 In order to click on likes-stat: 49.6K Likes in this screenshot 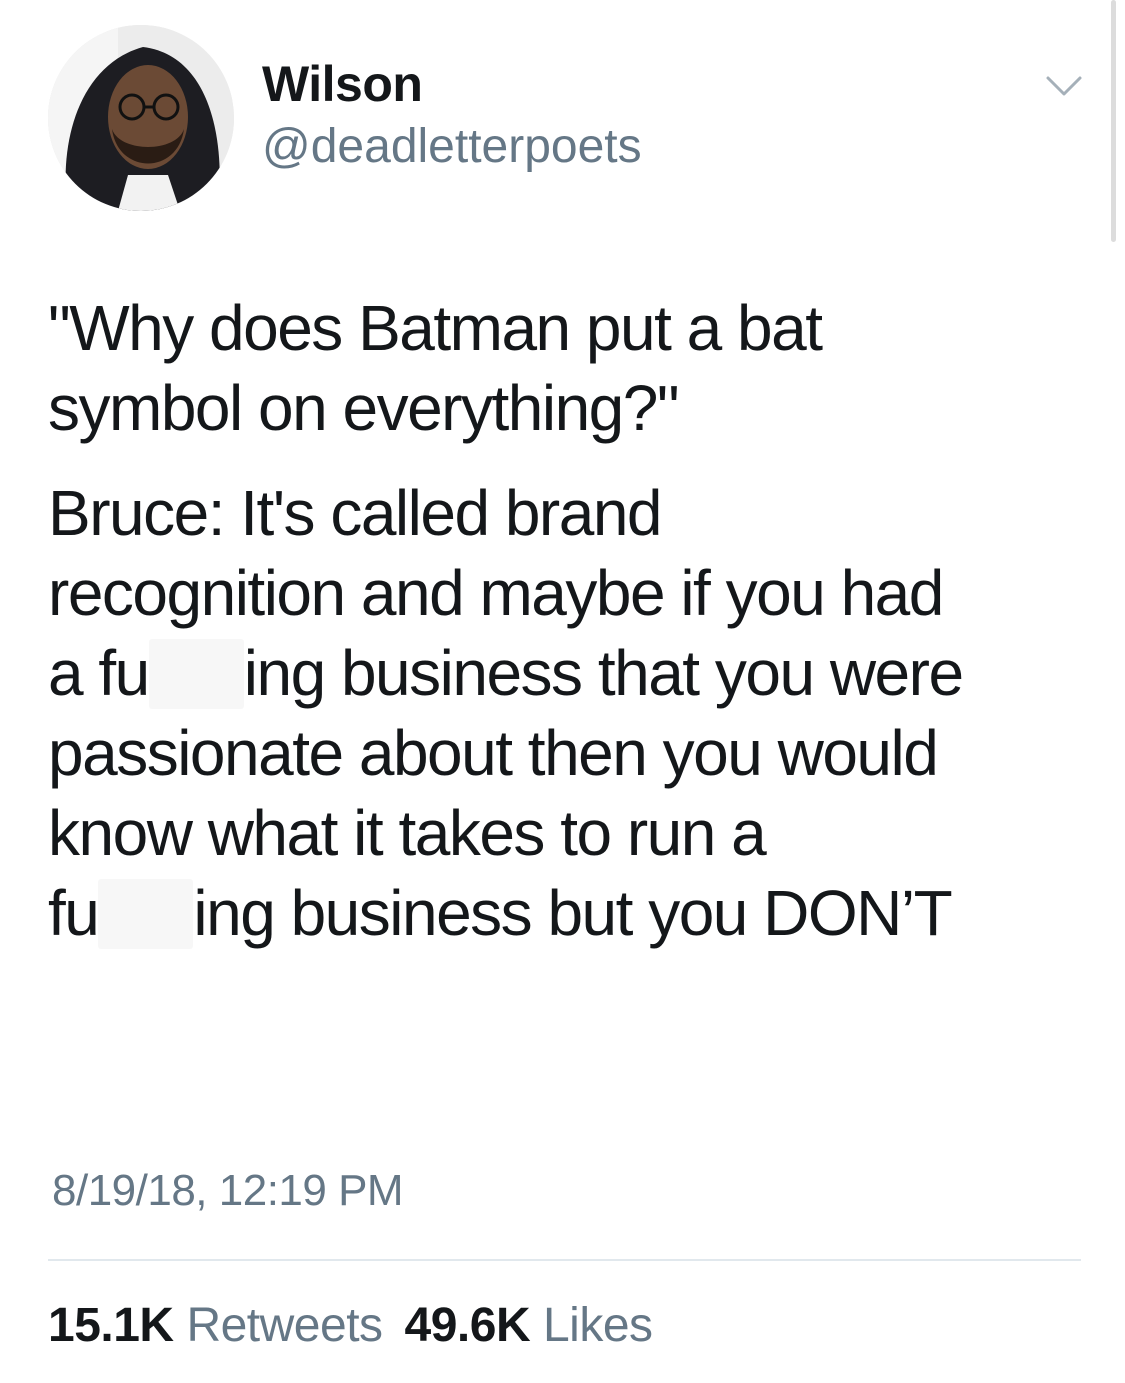, I will do `click(529, 1326)`.